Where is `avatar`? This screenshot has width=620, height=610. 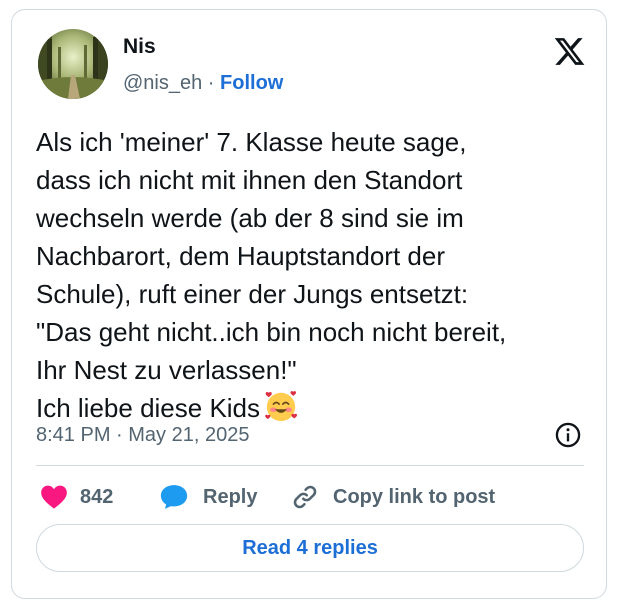 avatar is located at coordinates (73, 64).